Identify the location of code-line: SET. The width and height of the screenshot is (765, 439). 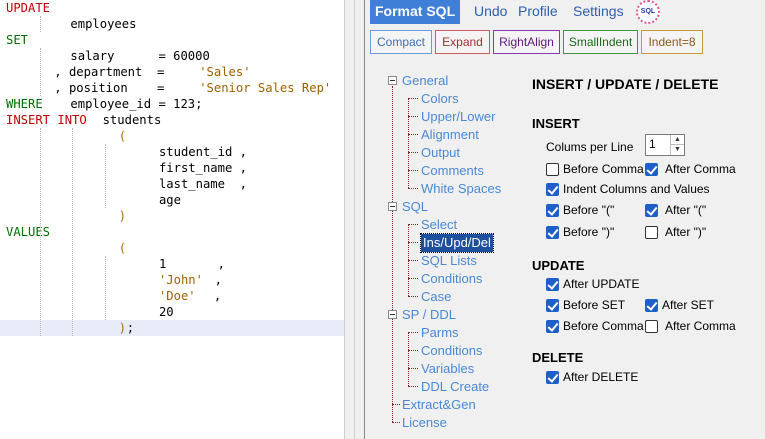
(172, 40).